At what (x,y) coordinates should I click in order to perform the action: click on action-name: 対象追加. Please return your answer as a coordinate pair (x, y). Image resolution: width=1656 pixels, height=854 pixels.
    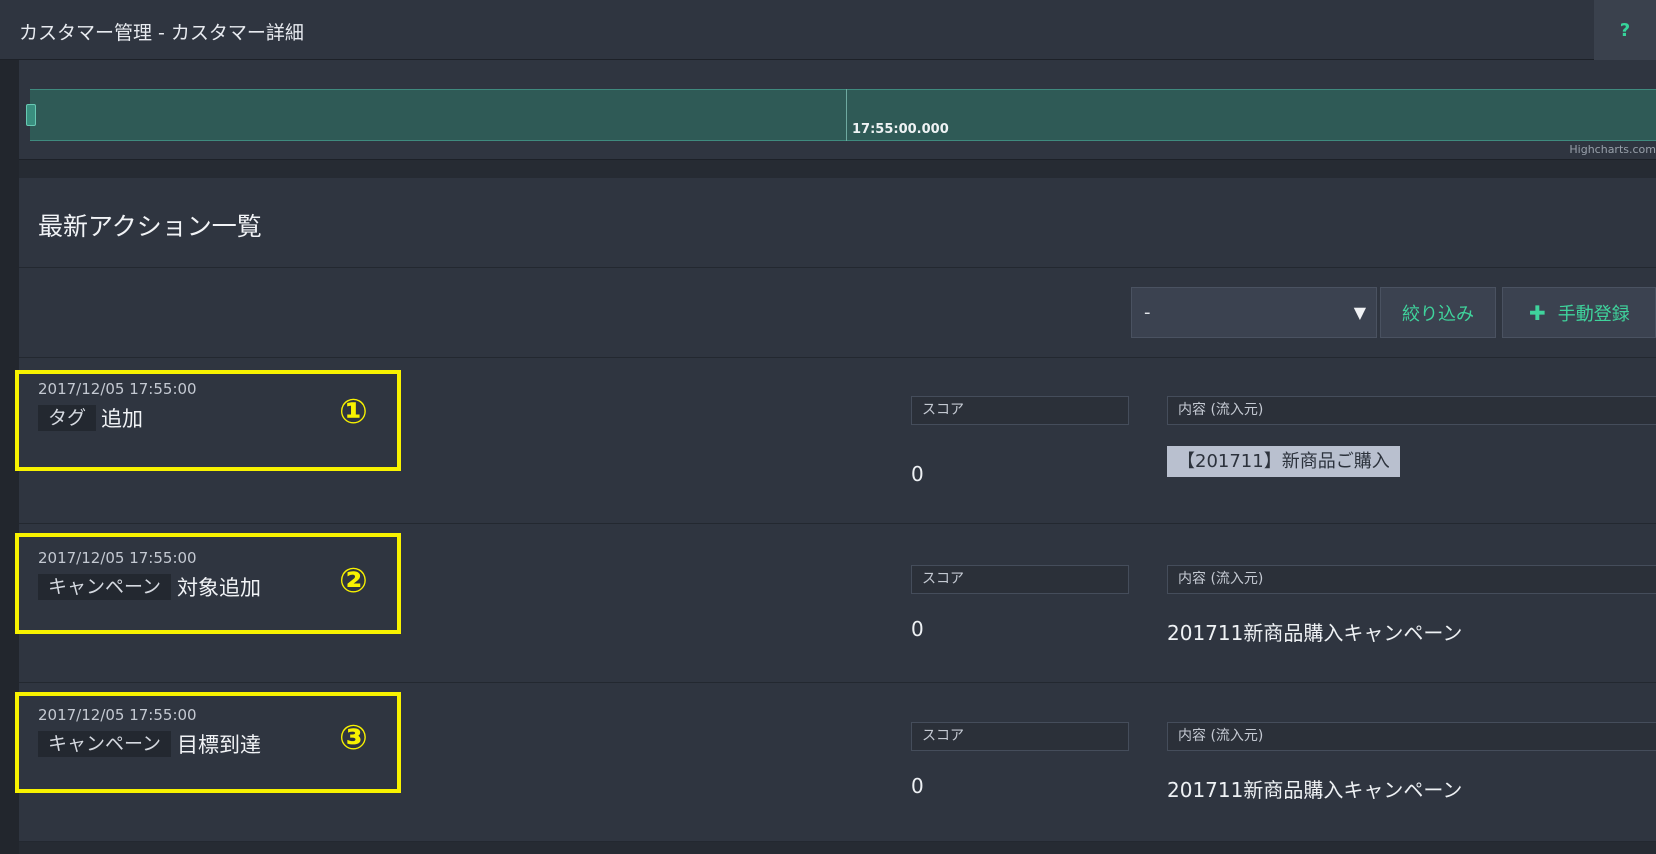
    Looking at the image, I should click on (219, 588).